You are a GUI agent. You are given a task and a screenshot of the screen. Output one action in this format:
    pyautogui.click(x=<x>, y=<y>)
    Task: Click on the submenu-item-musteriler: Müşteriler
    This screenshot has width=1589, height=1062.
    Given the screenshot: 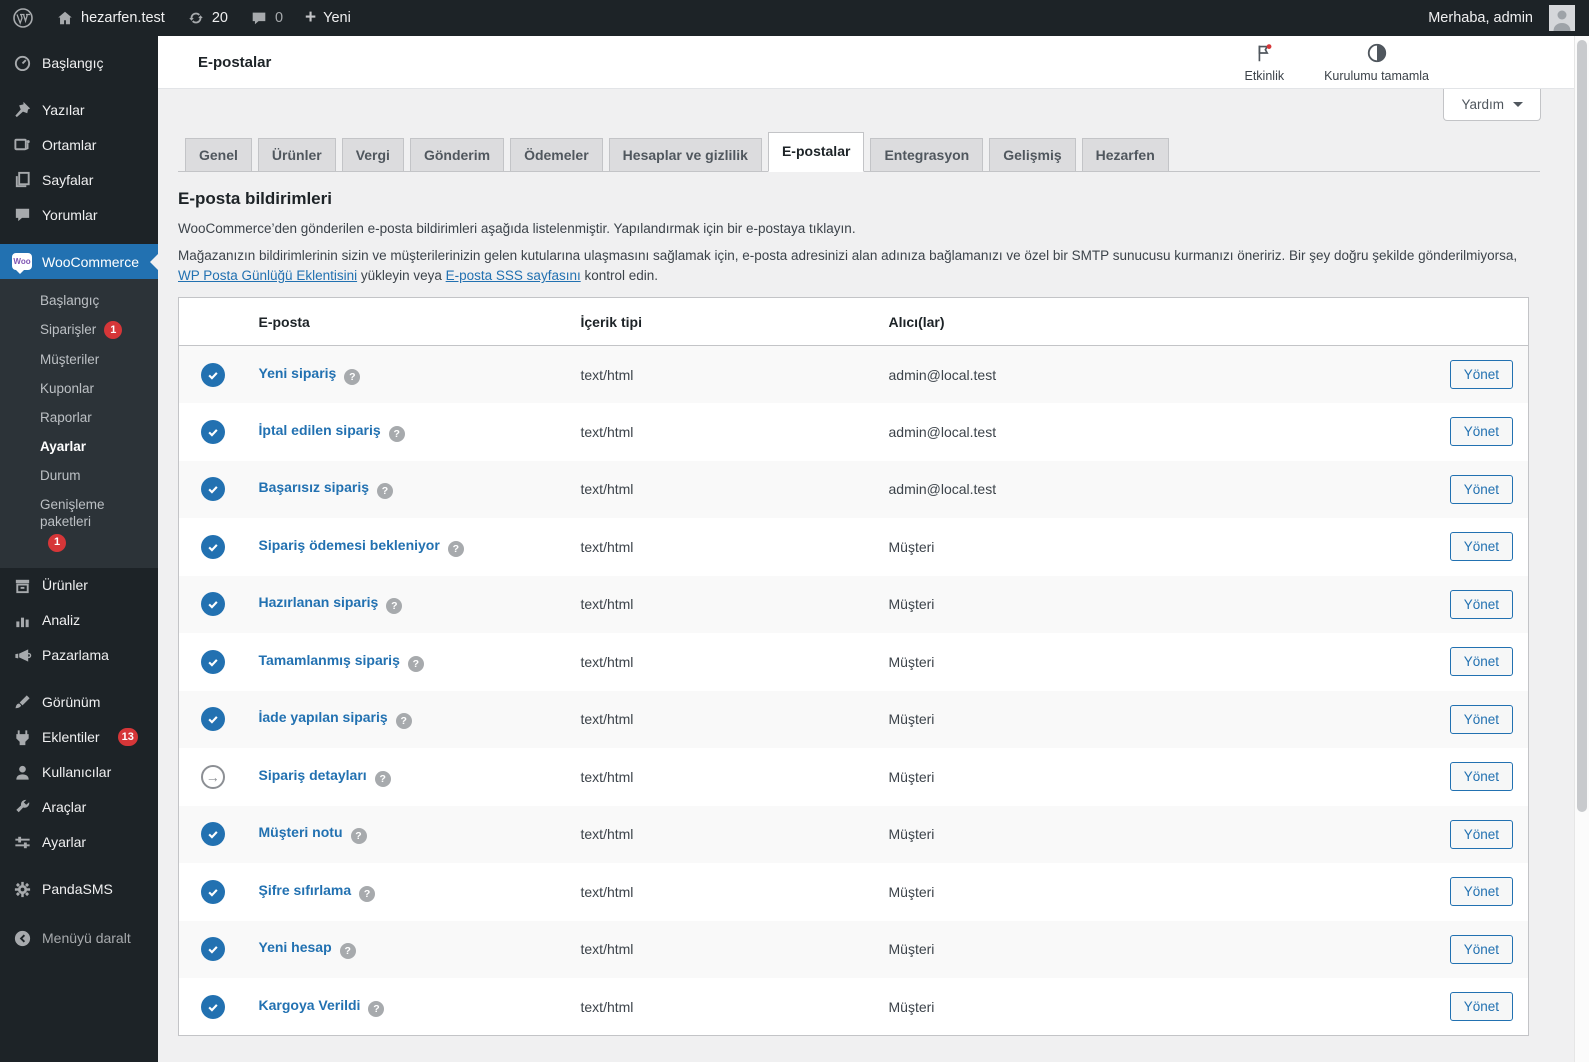 What is the action you would take?
    pyautogui.click(x=79, y=359)
    